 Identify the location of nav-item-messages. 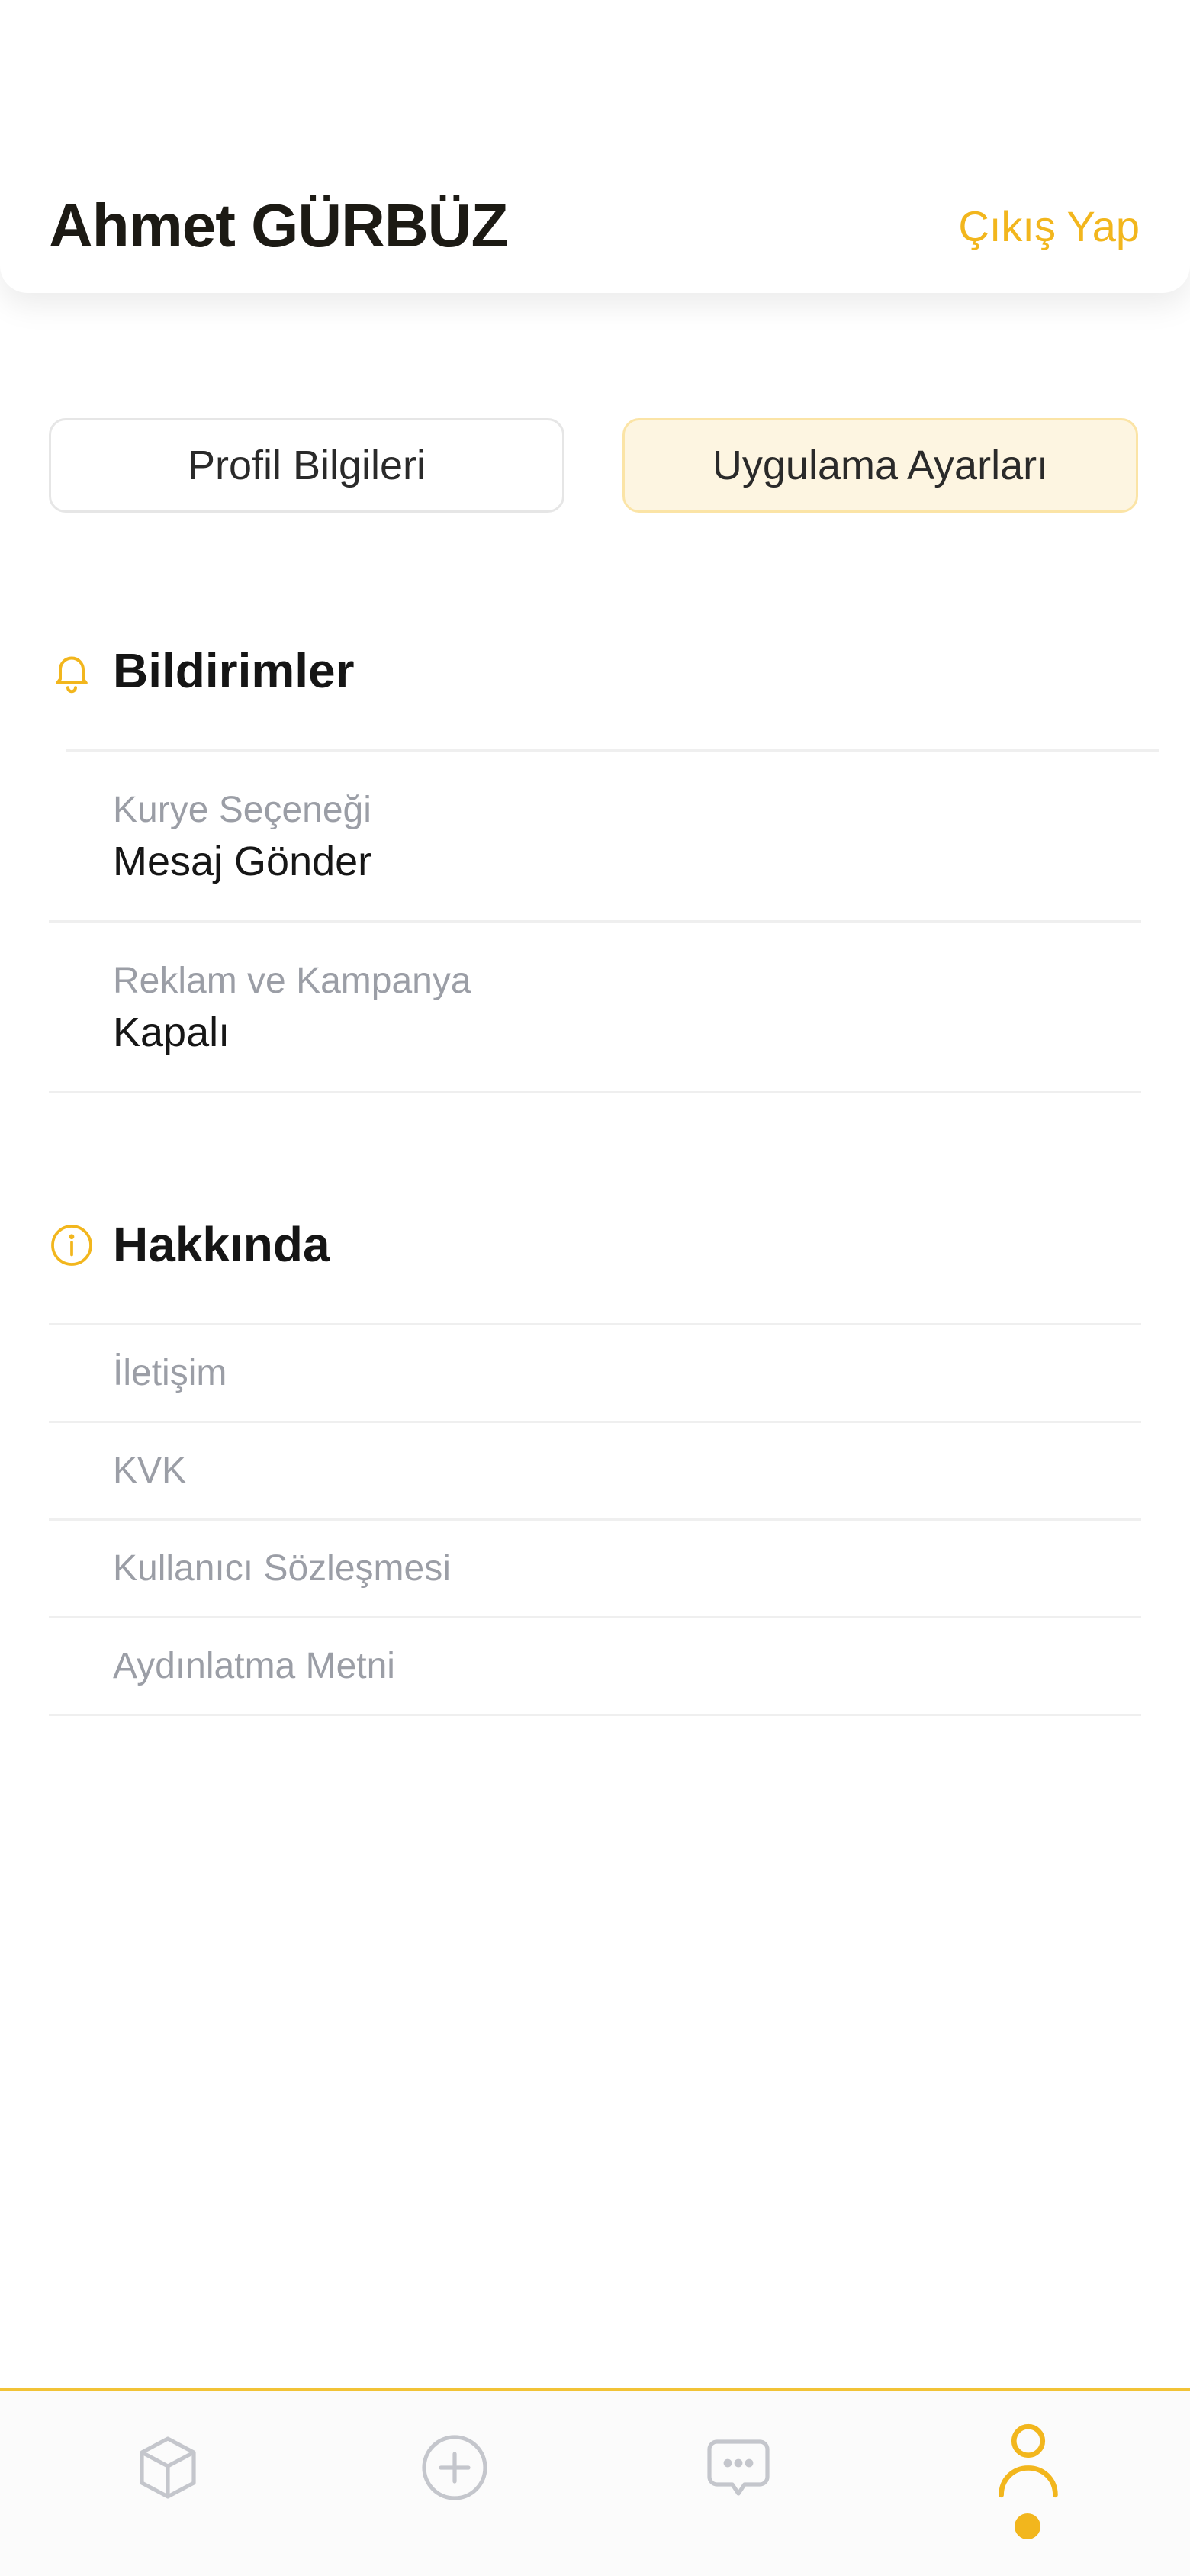
(738, 2467).